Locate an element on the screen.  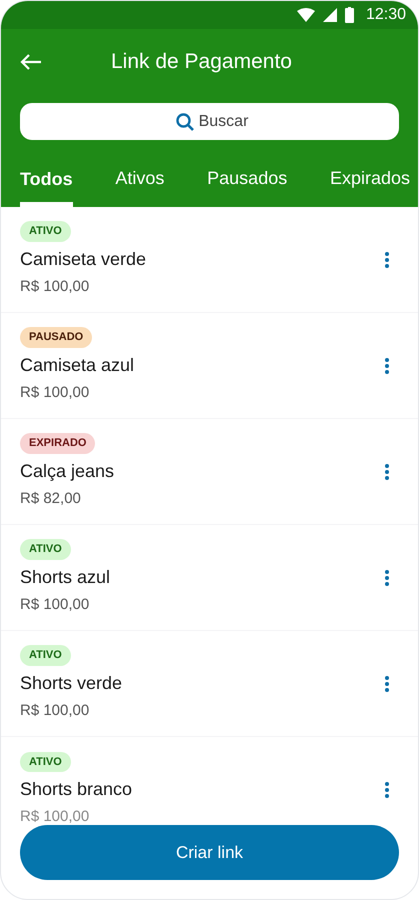
status-badge: PAUSADO is located at coordinates (56, 337).